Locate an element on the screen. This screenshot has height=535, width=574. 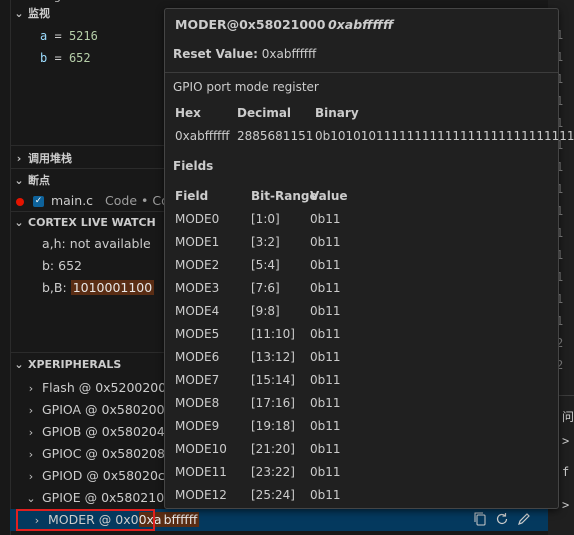
hover-field-range: [1:0] is located at coordinates (265, 219).